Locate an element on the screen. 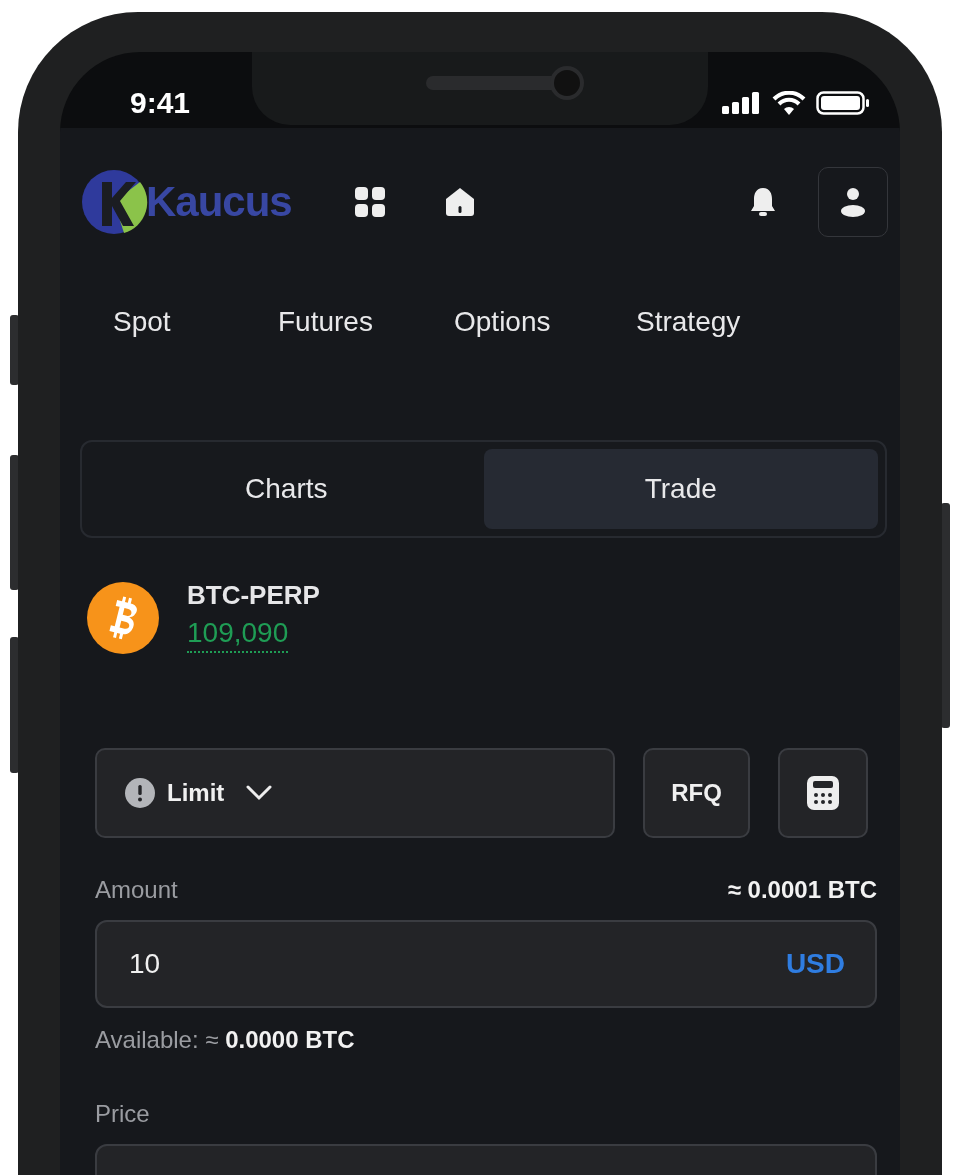 Image resolution: width=960 pixels, height=1175 pixels. signal-icon is located at coordinates (742, 103).